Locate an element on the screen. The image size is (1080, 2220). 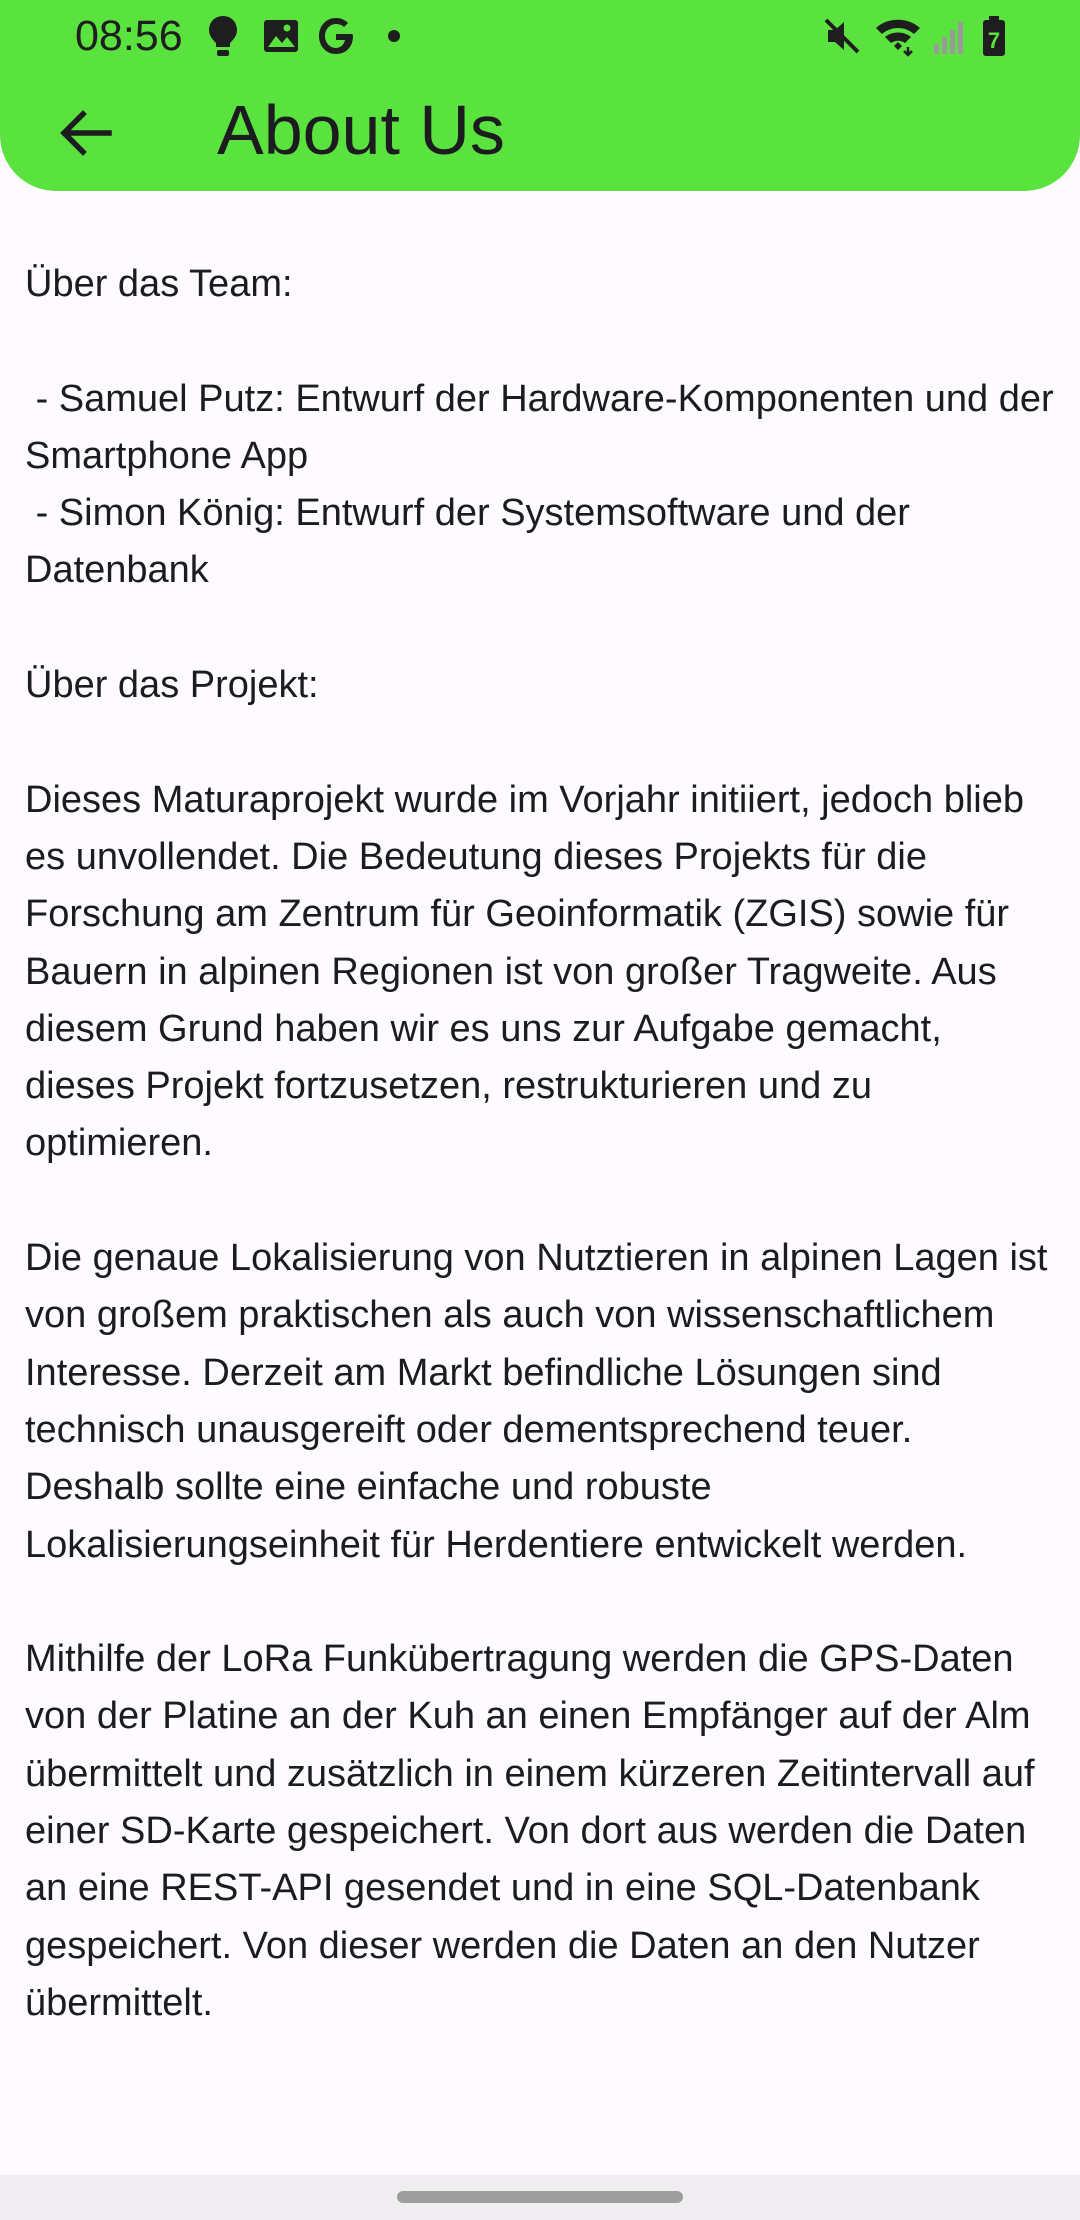
status-time: 08:56 is located at coordinates (129, 36).